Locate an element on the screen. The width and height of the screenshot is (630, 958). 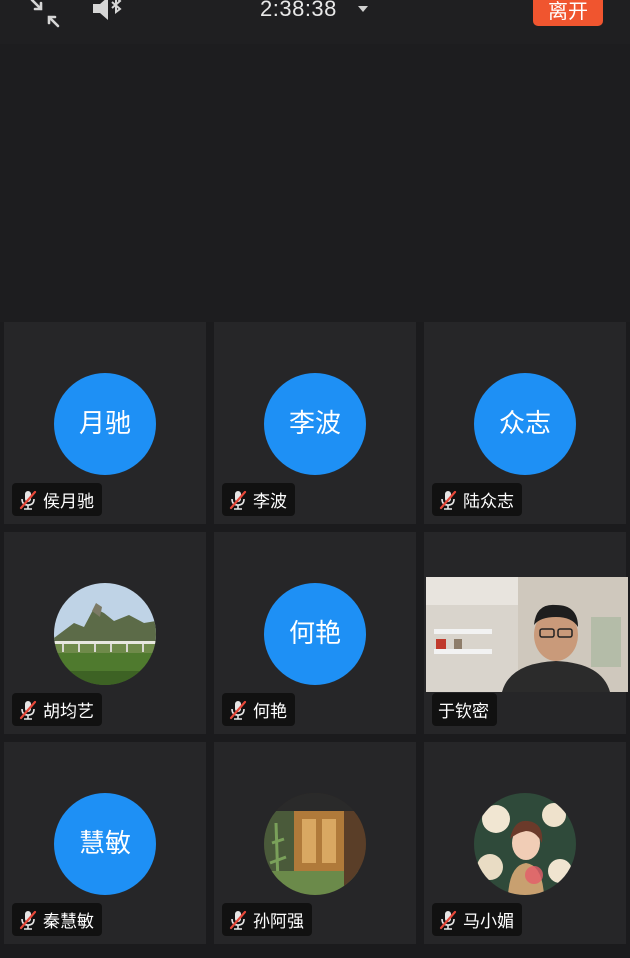
participant-tile: 胡均艺 is located at coordinates (105, 633).